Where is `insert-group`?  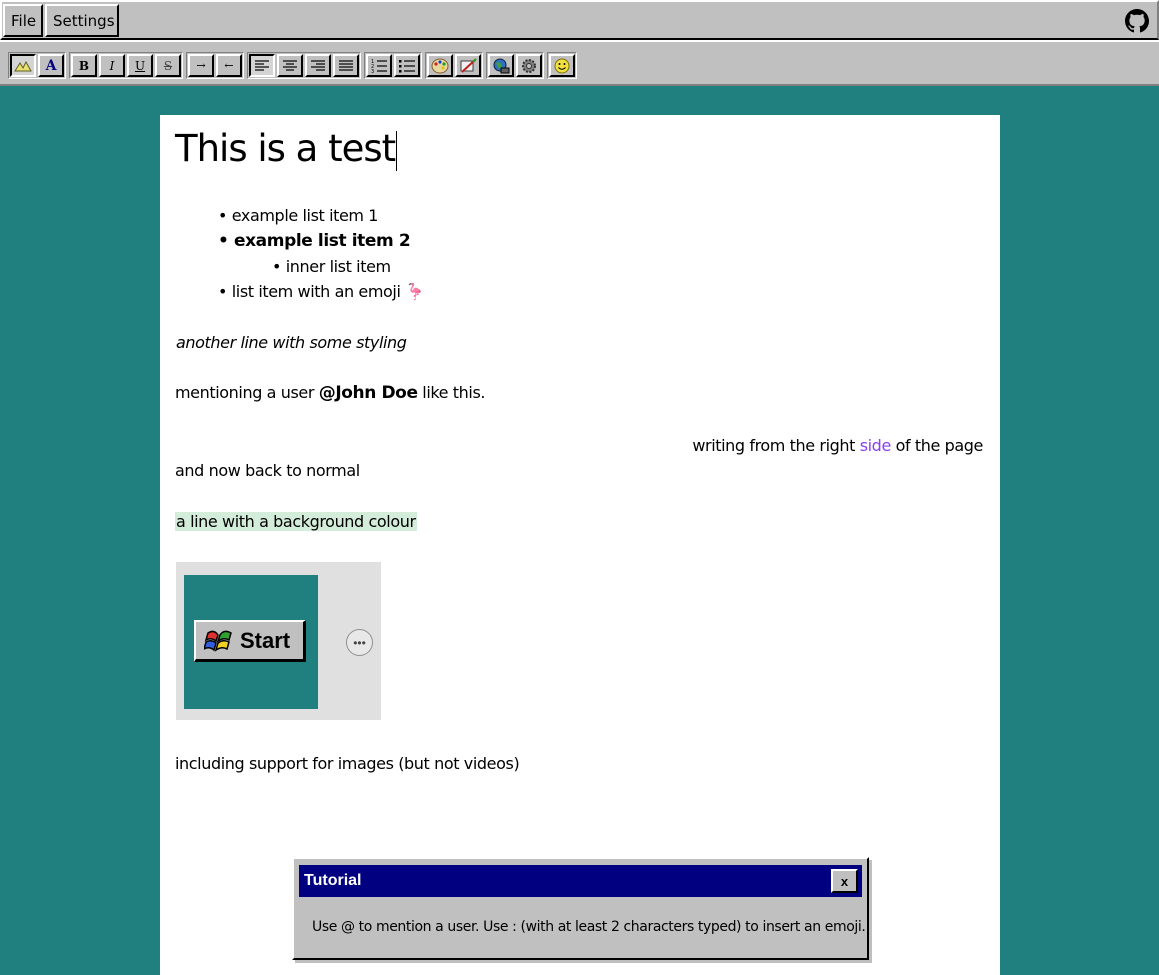
insert-group is located at coordinates (454, 65).